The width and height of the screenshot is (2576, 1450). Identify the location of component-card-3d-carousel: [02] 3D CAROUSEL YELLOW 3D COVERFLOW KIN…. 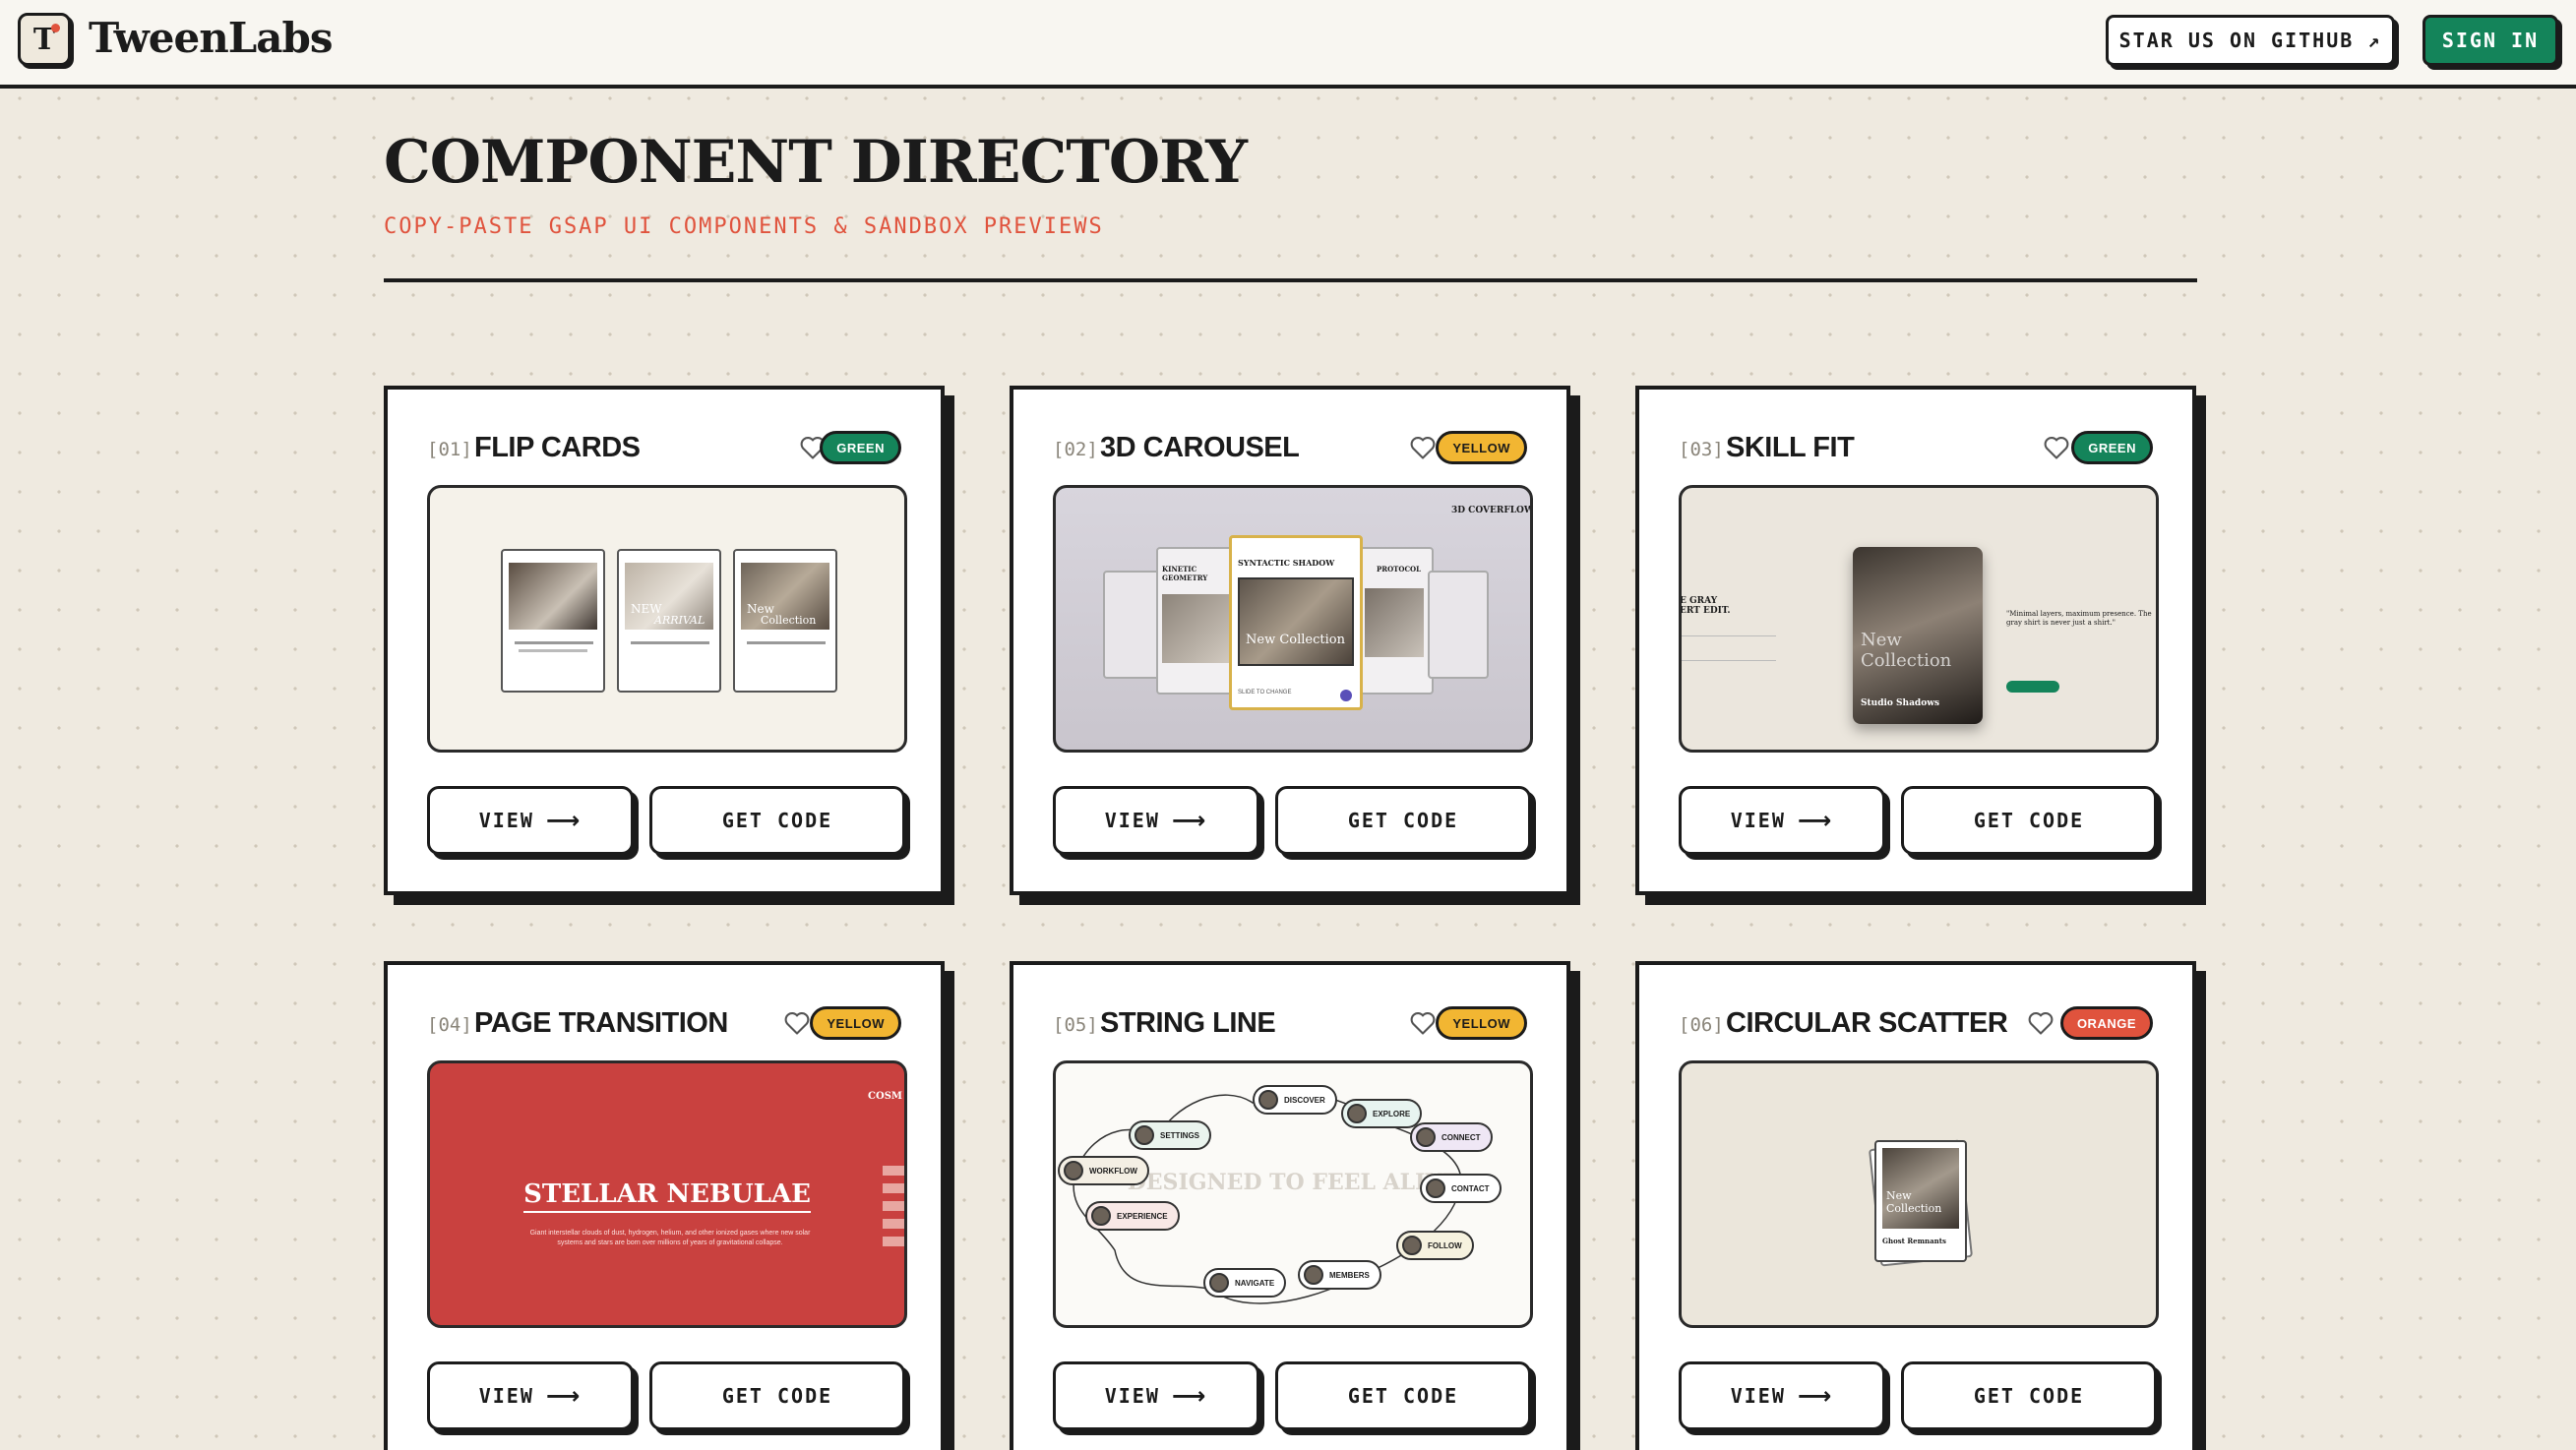
(1290, 640).